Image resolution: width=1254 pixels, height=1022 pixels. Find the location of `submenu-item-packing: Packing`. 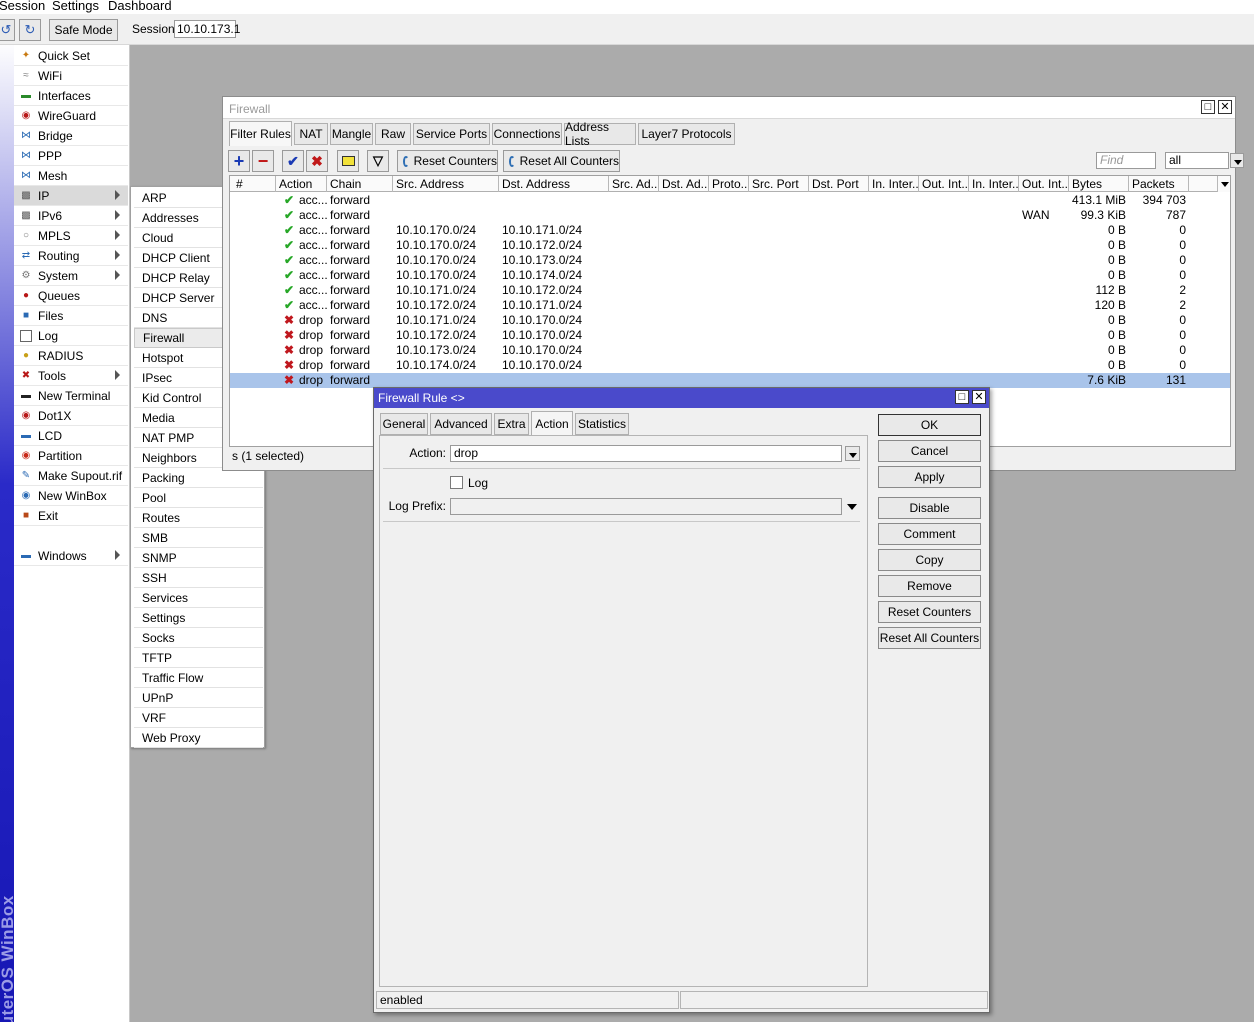

submenu-item-packing: Packing is located at coordinates (198, 478).